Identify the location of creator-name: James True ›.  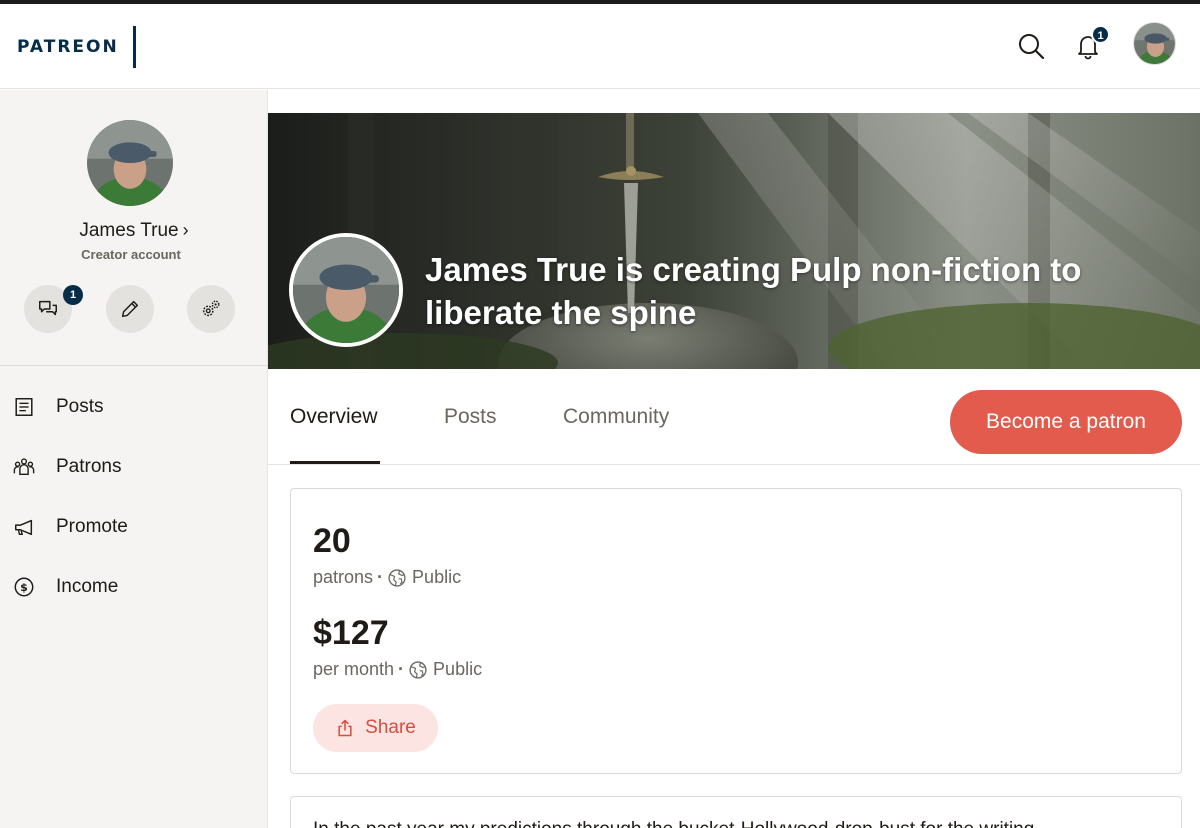
(134, 231).